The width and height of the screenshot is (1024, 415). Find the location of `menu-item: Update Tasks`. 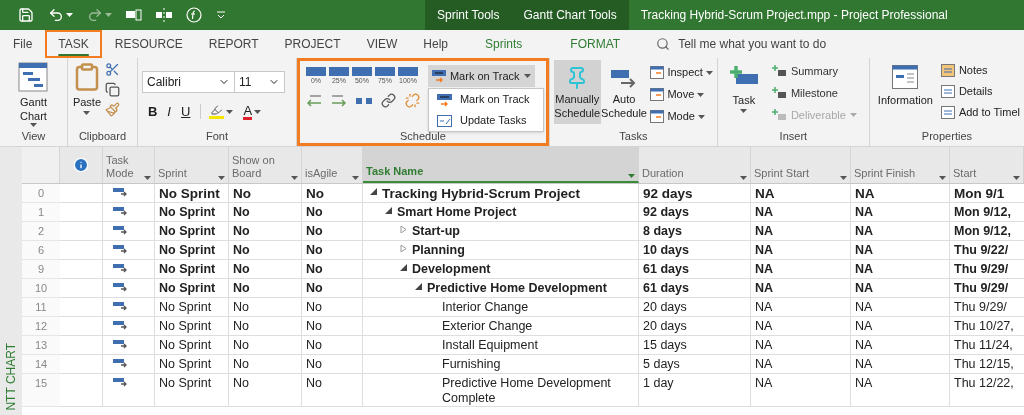

menu-item: Update Tasks is located at coordinates (485, 120).